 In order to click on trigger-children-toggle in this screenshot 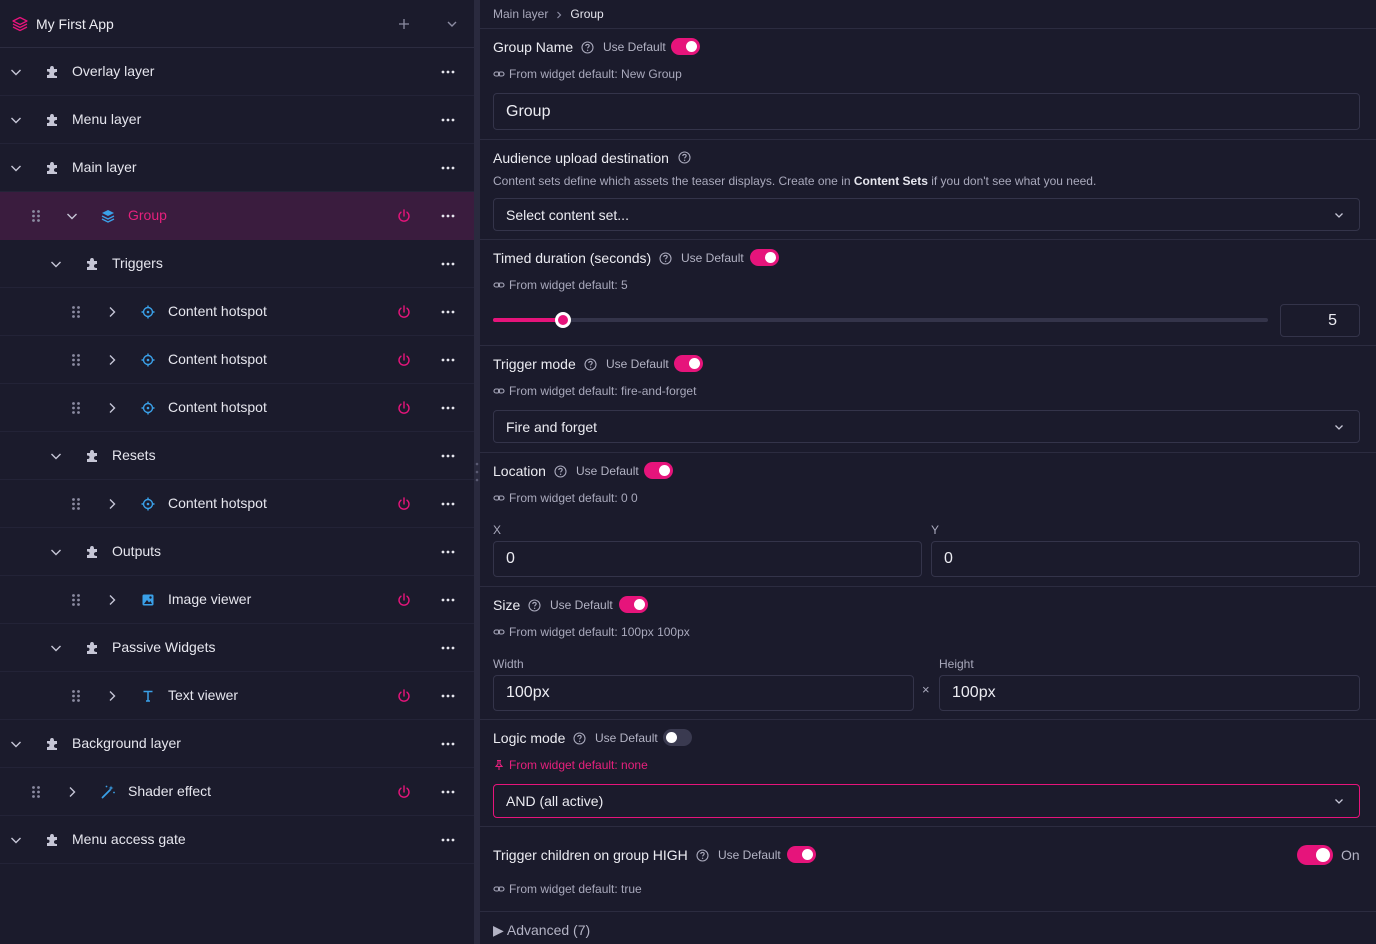, I will do `click(1315, 855)`.